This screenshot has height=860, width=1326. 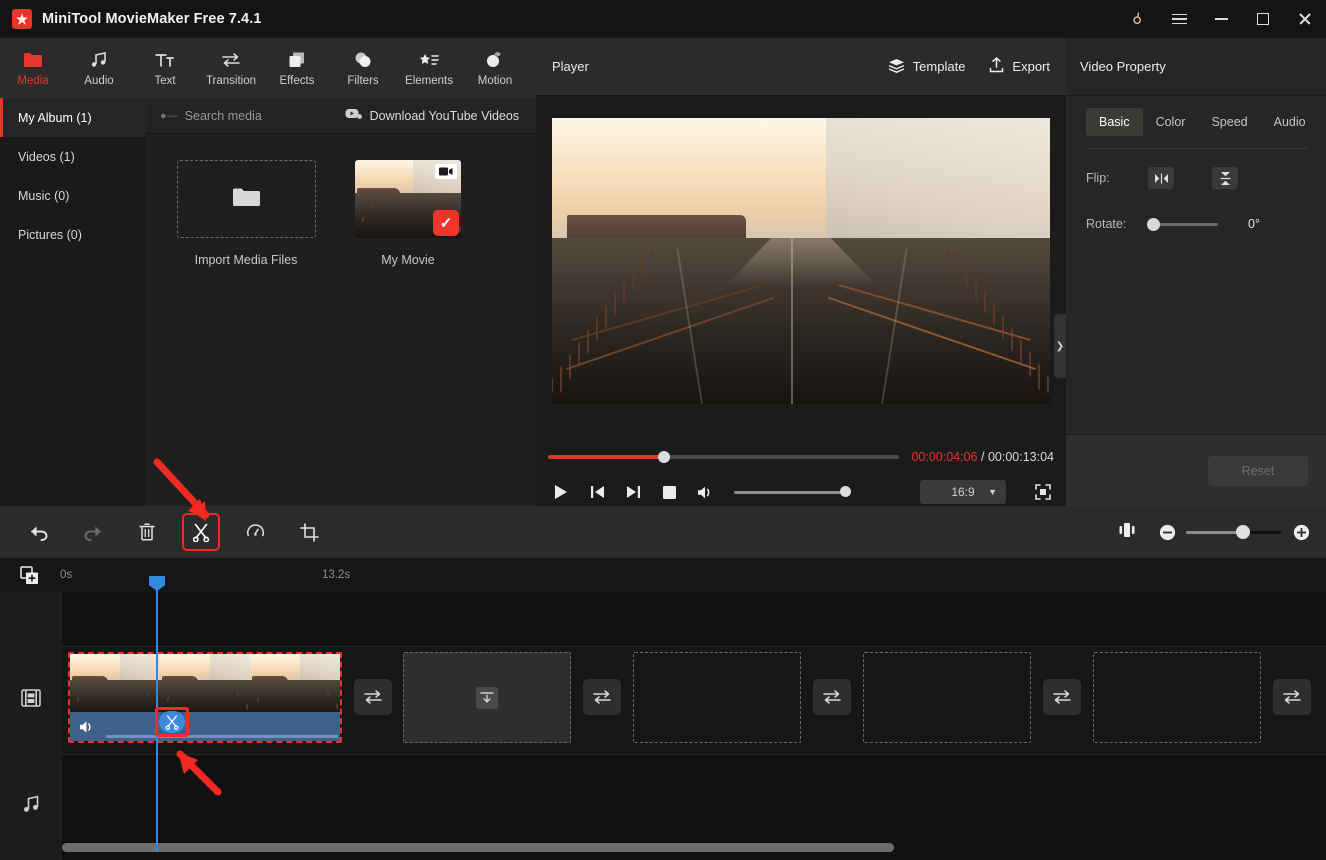 I want to click on timeline-horizontal-scrollbar, so click(x=478, y=847).